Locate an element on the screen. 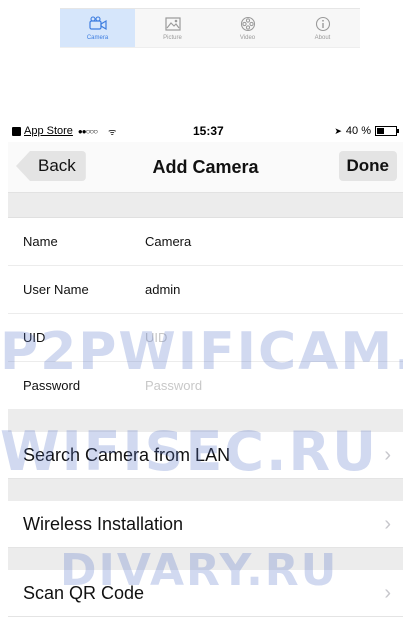 This screenshot has height=617, width=403. password-label: Password is located at coordinates (52, 385).